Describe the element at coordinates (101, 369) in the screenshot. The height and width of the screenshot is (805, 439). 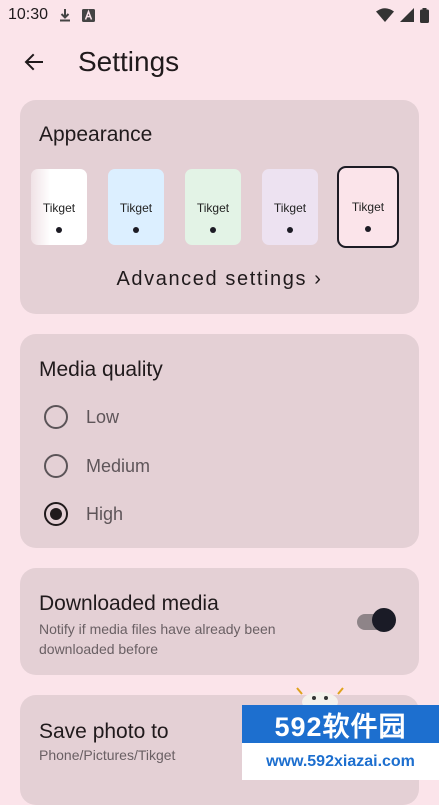
I see `media-quality-title: Media quality` at that location.